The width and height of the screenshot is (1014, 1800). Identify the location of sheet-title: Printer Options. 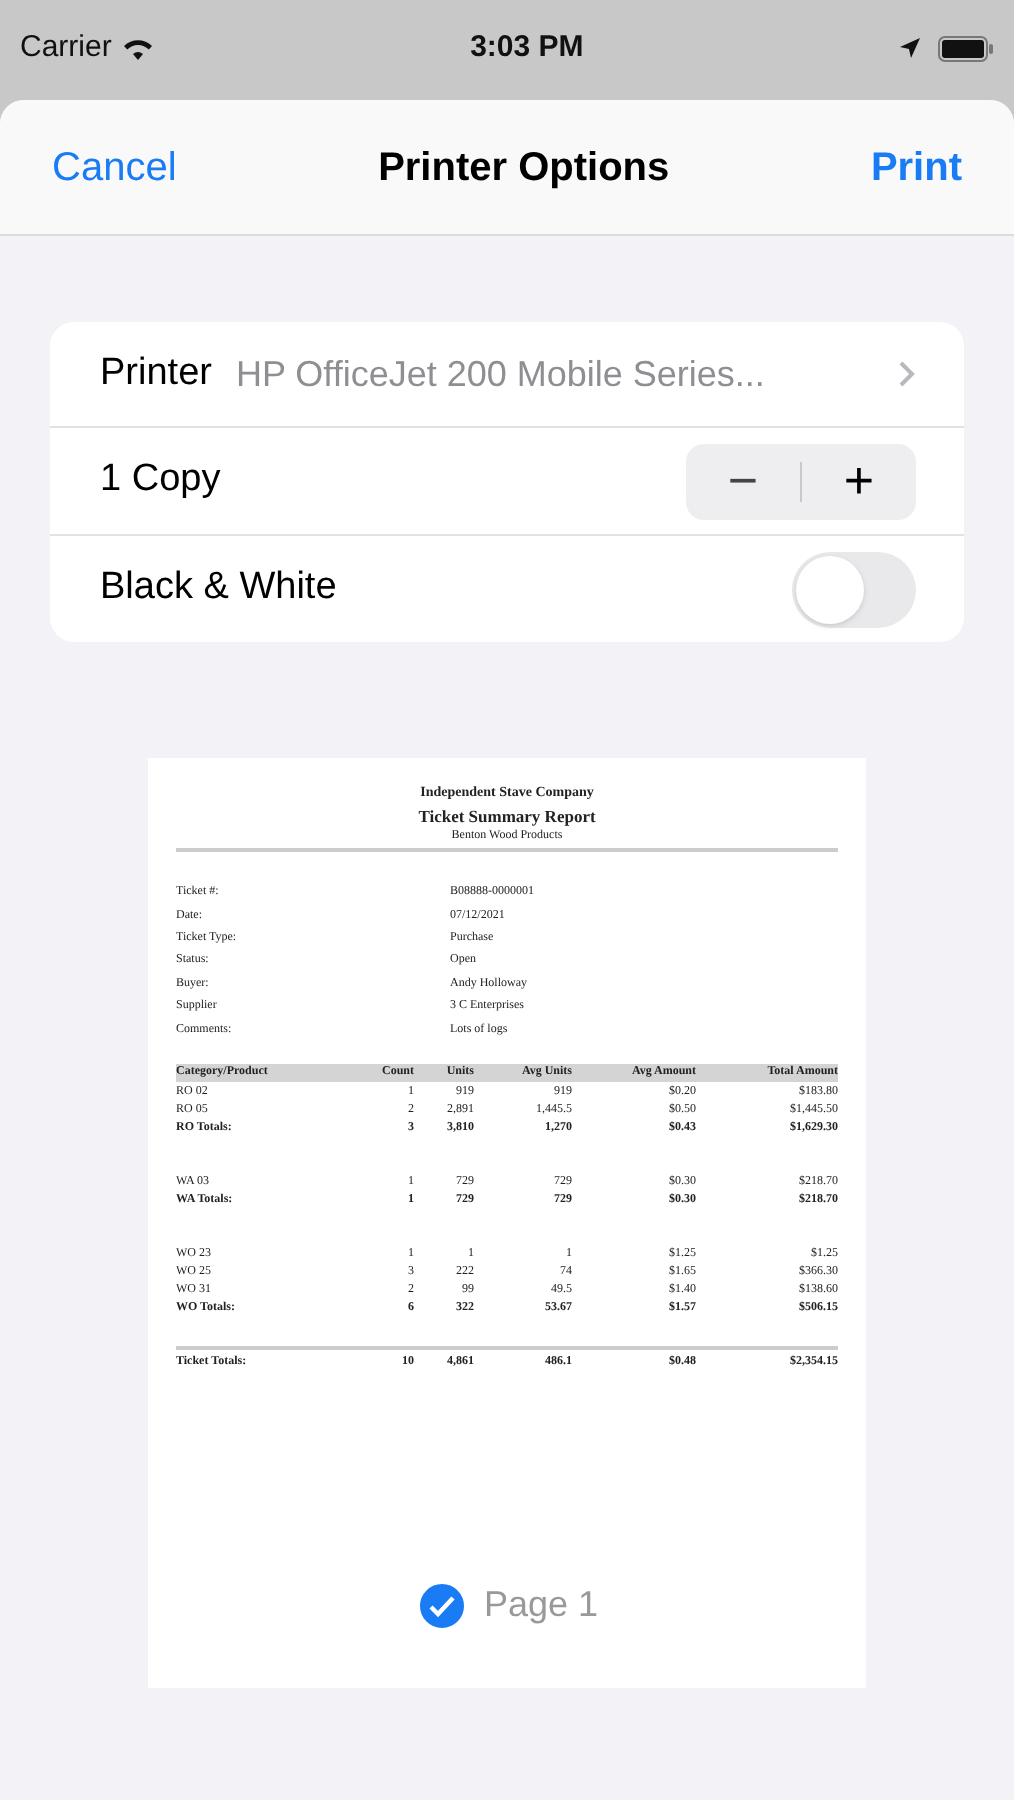
(524, 168).